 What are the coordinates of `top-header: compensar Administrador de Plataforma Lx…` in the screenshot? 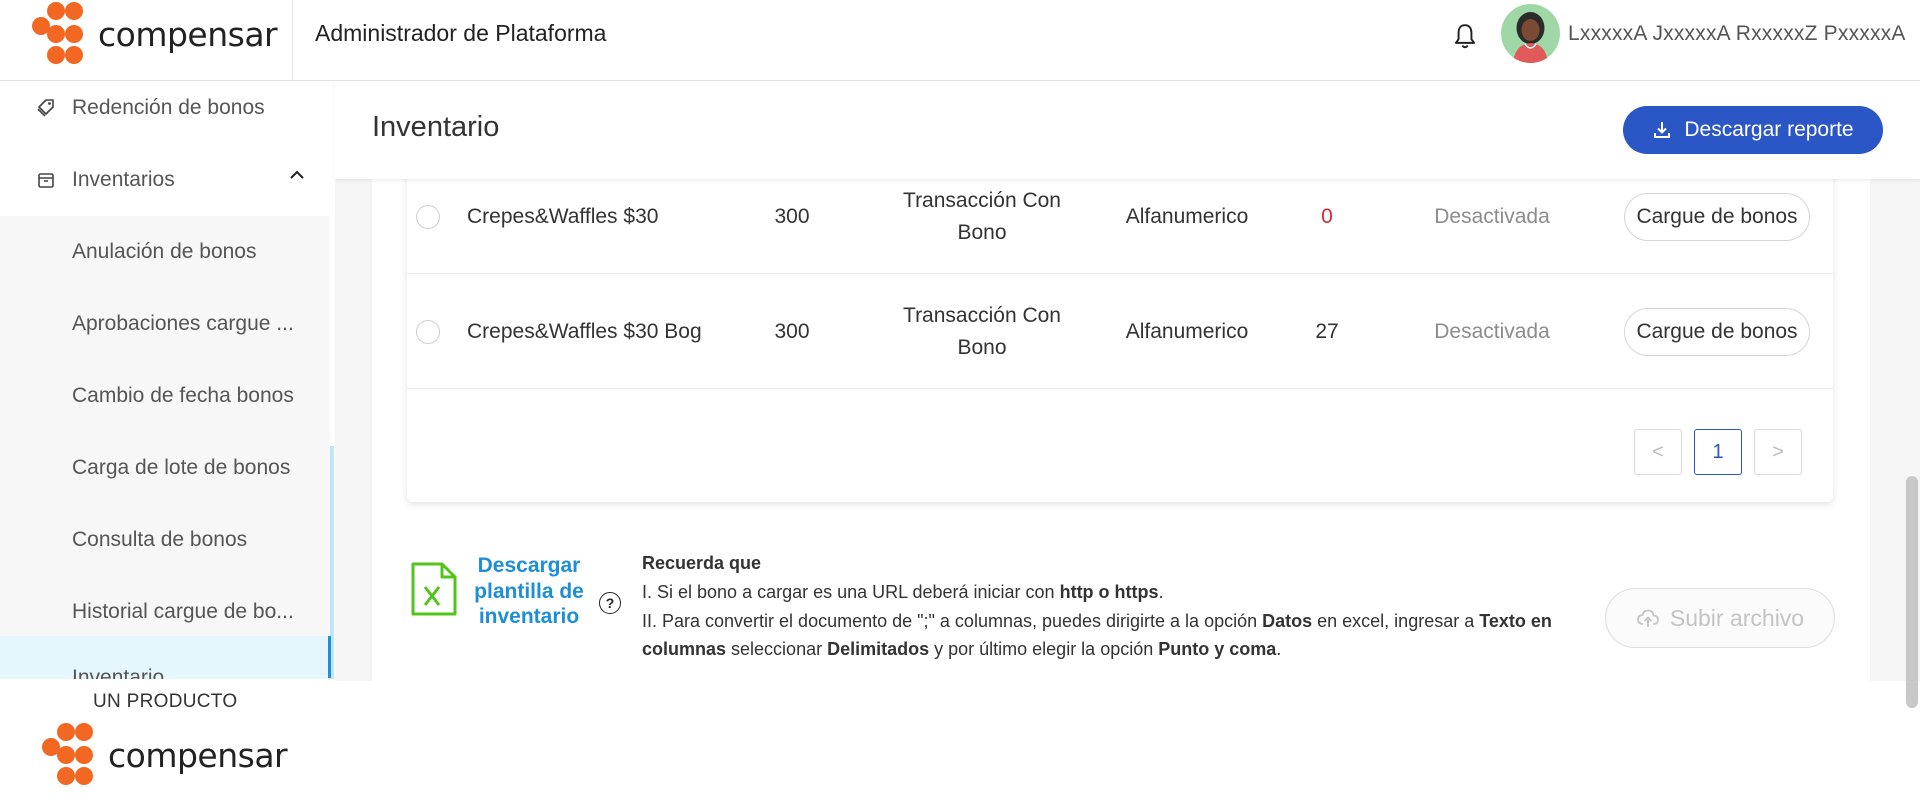 It's located at (960, 40).